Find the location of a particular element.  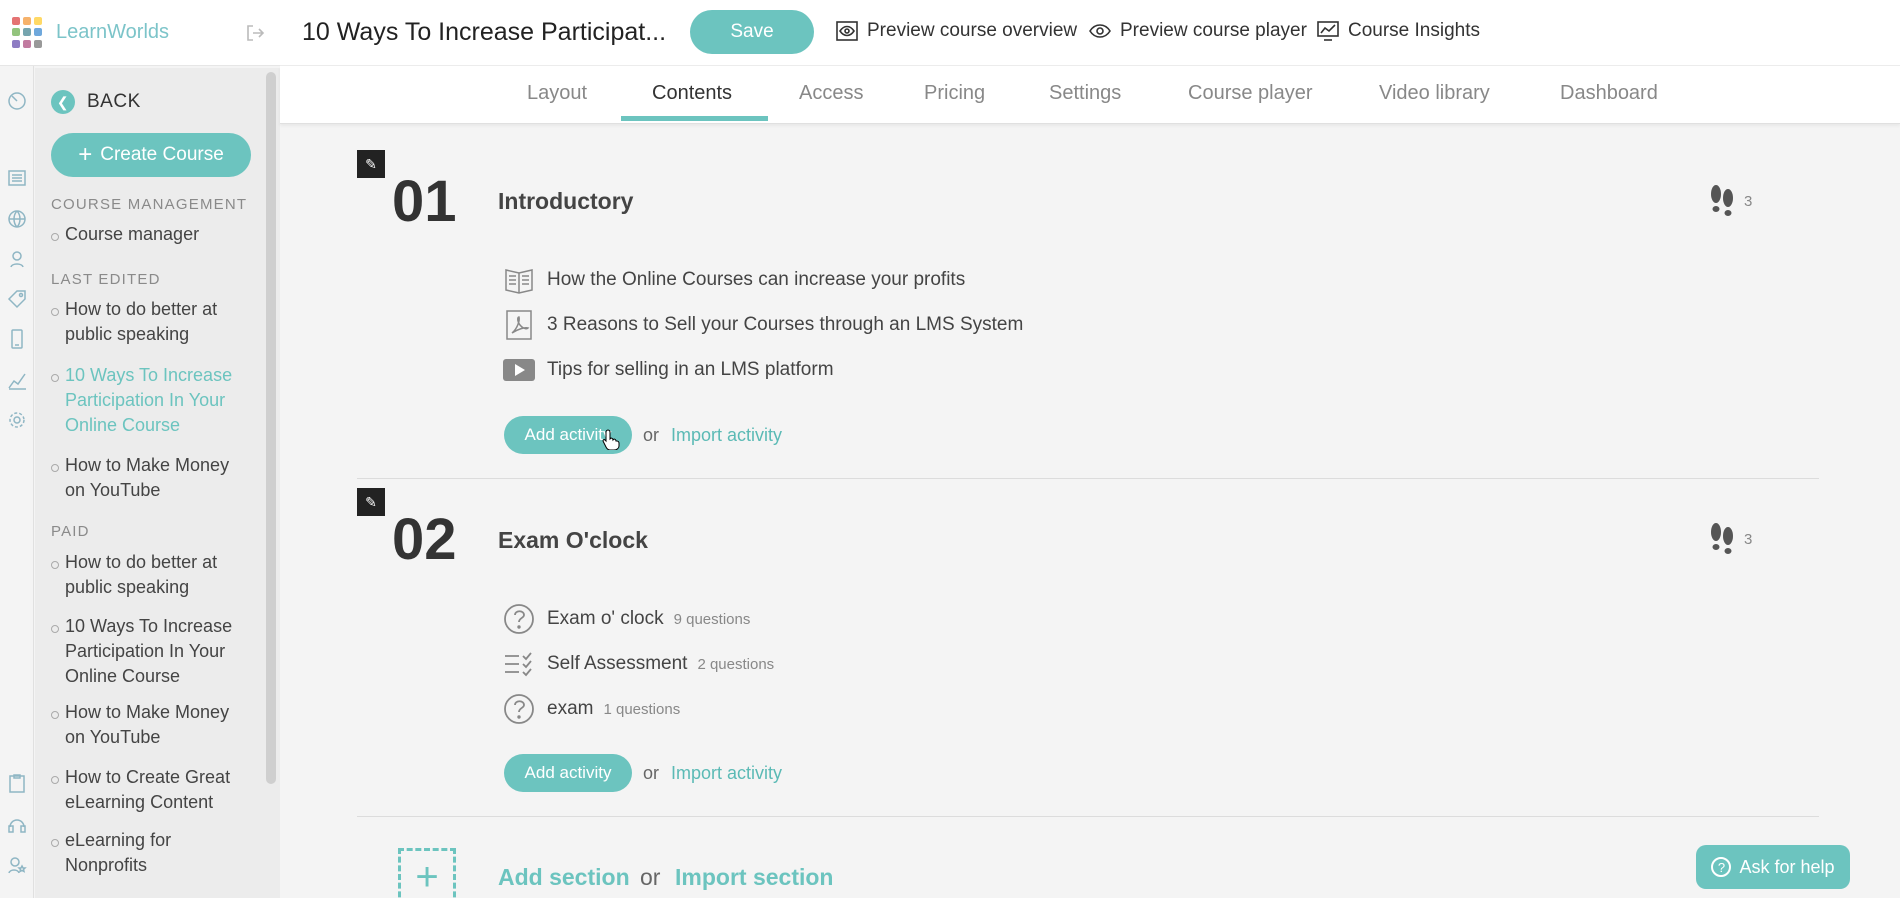

tab-layout: Layout is located at coordinates (557, 93).